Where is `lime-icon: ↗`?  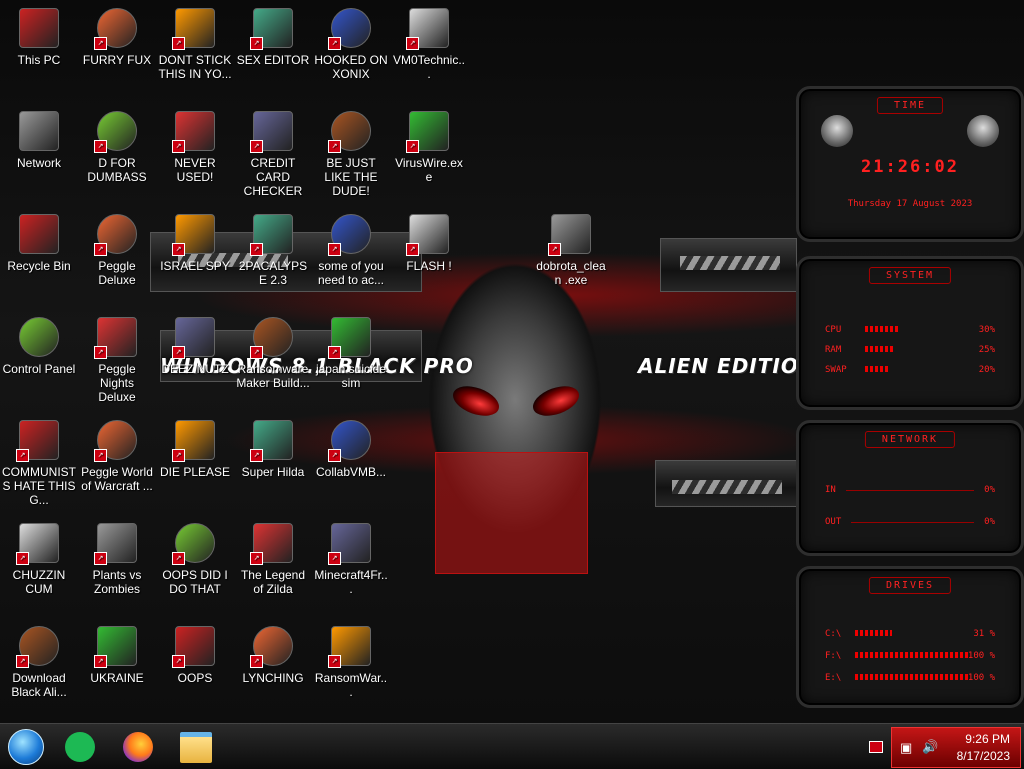
lime-icon: ↗ is located at coordinates (429, 131).